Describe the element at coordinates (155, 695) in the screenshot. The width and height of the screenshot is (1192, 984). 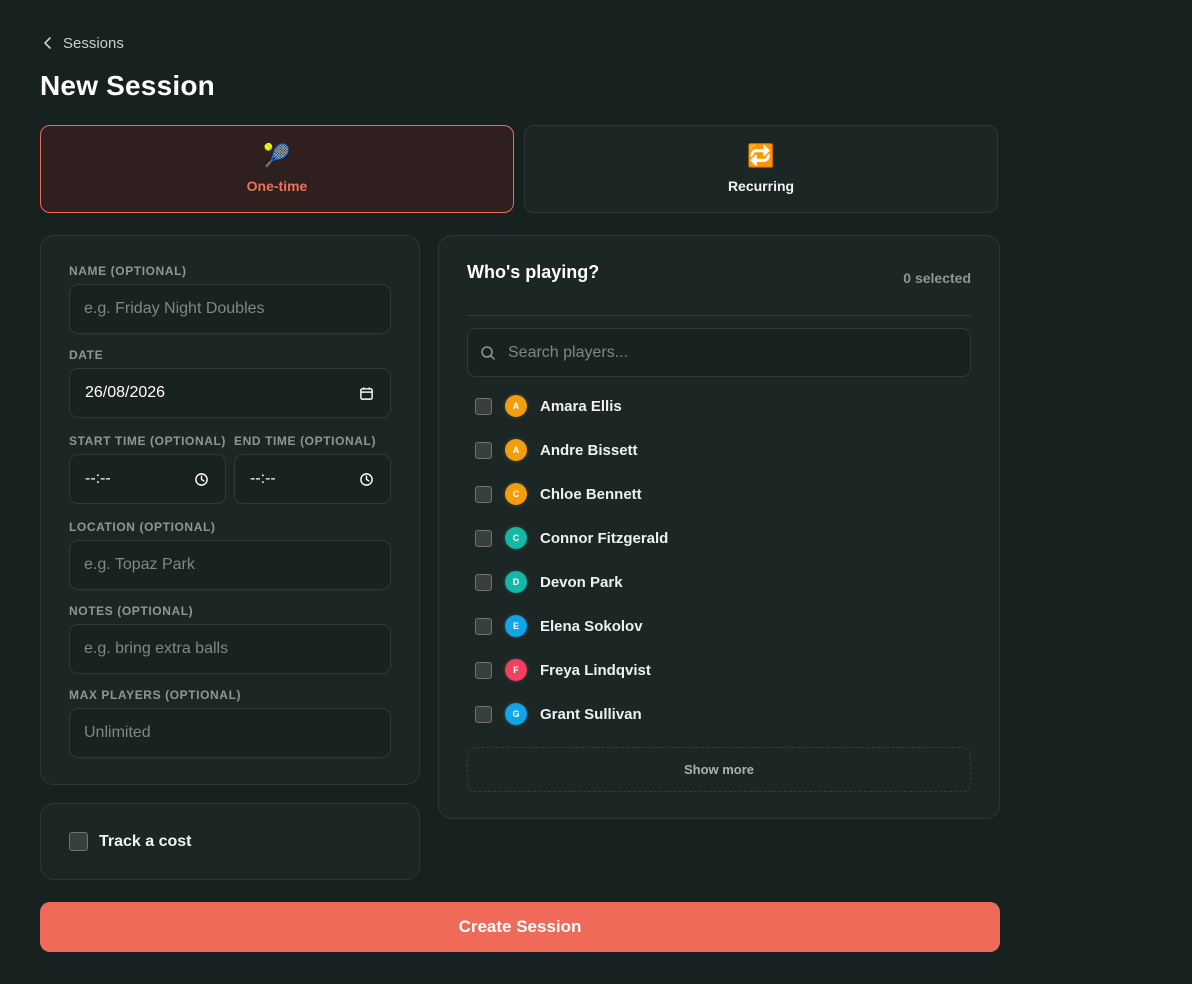
I see `max-players-label: MAX PLAYERS (OPTIONAL)` at that location.